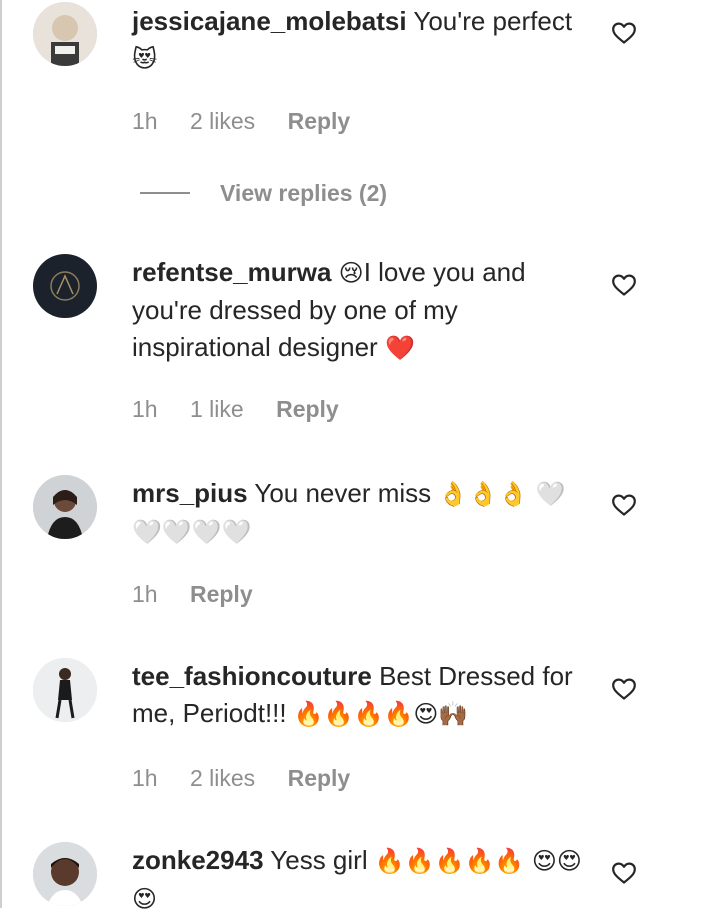 The height and width of the screenshot is (918, 720). Describe the element at coordinates (357, 40) in the screenshot. I see `comment-body: jessicajane_molebatsi You're perfect 😻` at that location.